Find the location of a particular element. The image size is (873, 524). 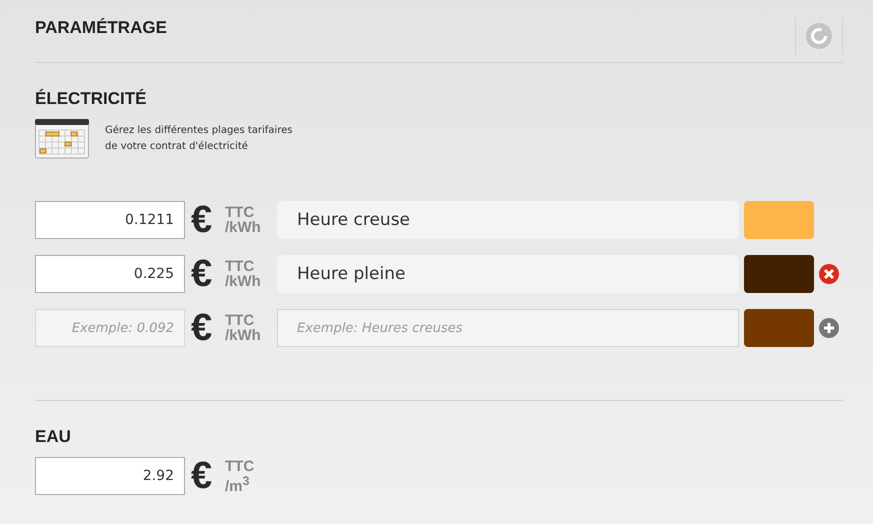

page-title: PARAMÉTRAGE is located at coordinates (101, 28).